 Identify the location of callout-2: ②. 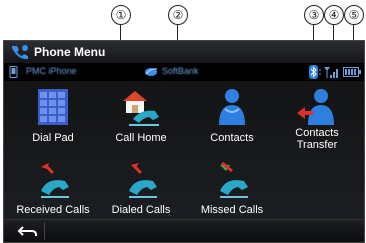
(178, 15).